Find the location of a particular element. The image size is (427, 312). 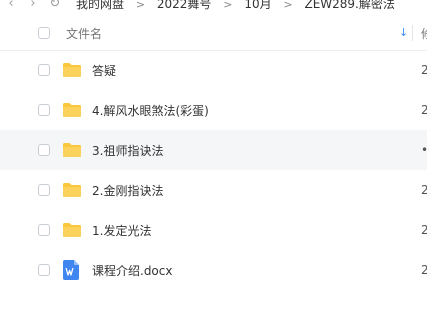

column-divider is located at coordinates (412, 33).